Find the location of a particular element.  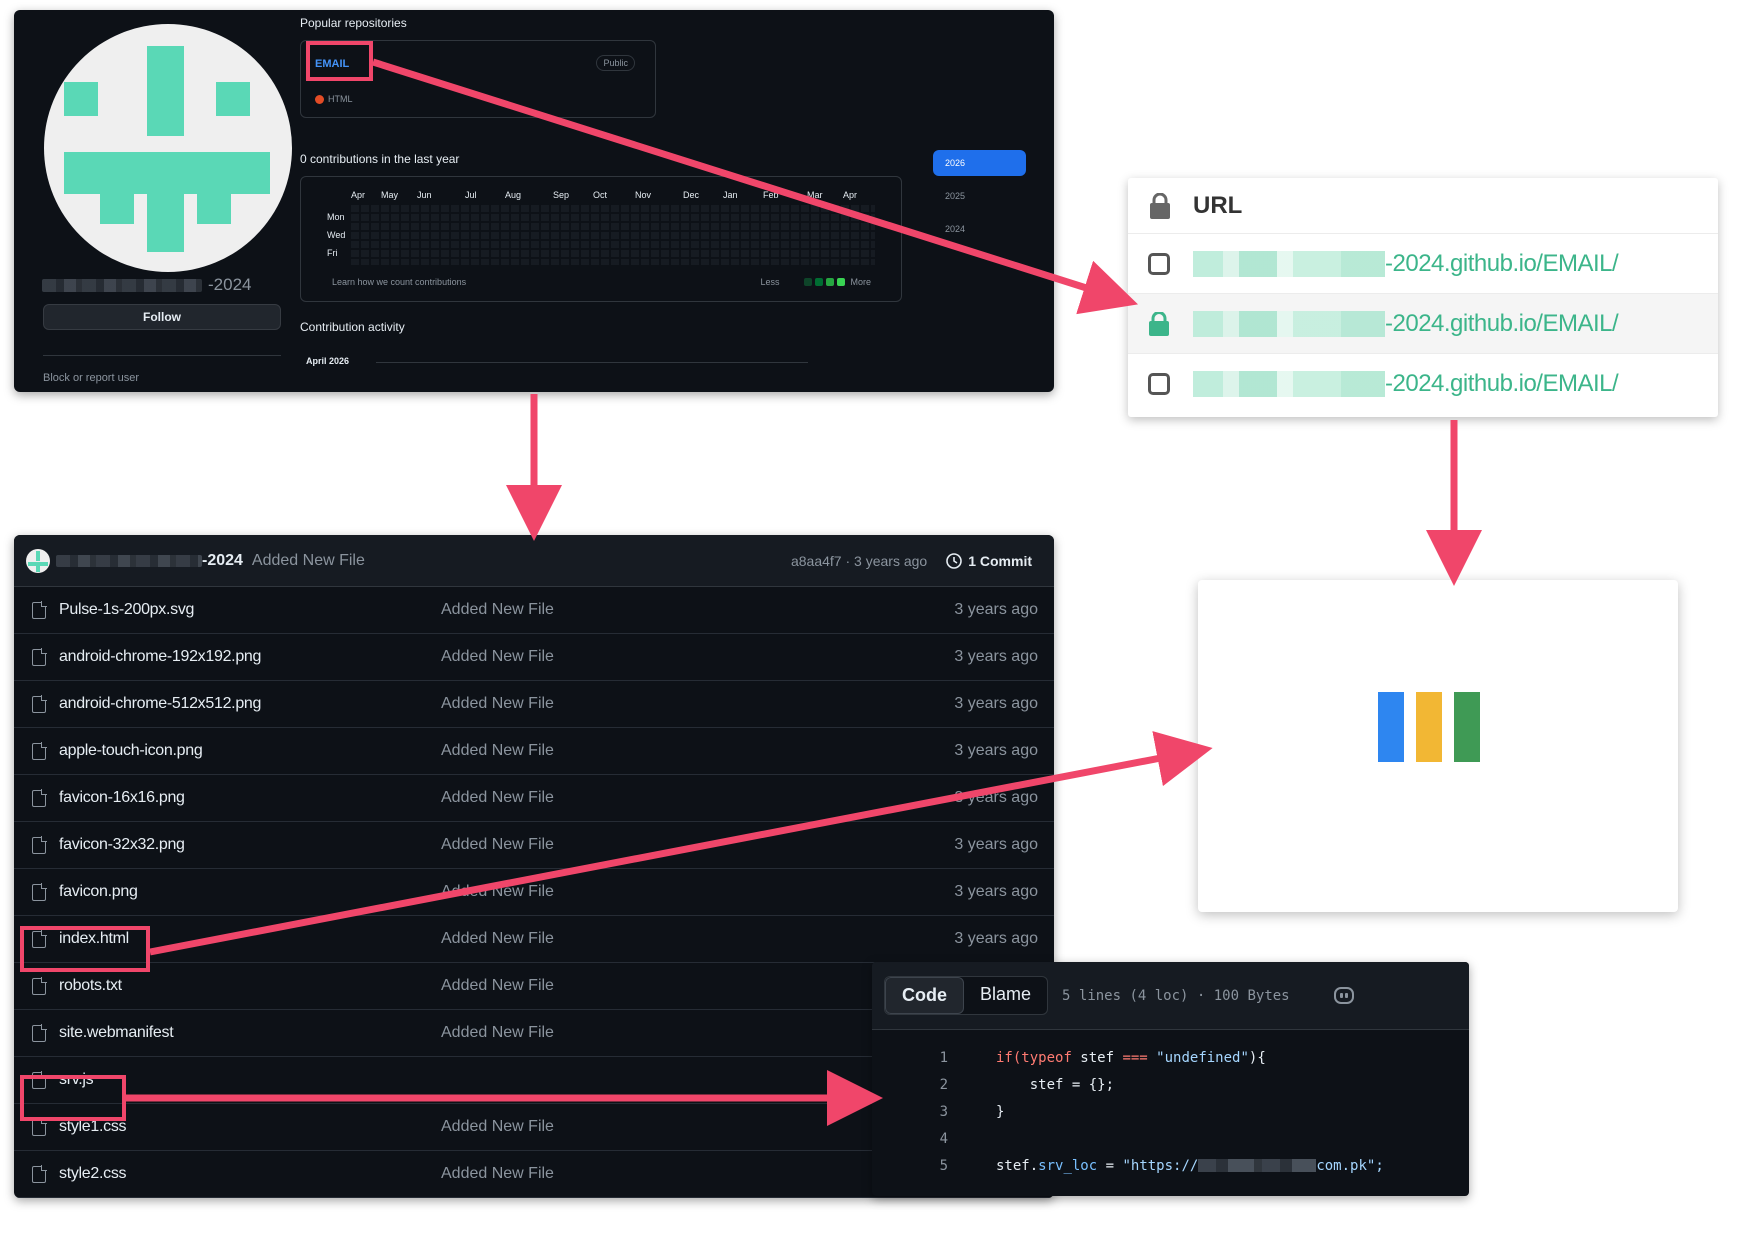

file-name: Pulse-1s-200px.svg is located at coordinates (250, 610).